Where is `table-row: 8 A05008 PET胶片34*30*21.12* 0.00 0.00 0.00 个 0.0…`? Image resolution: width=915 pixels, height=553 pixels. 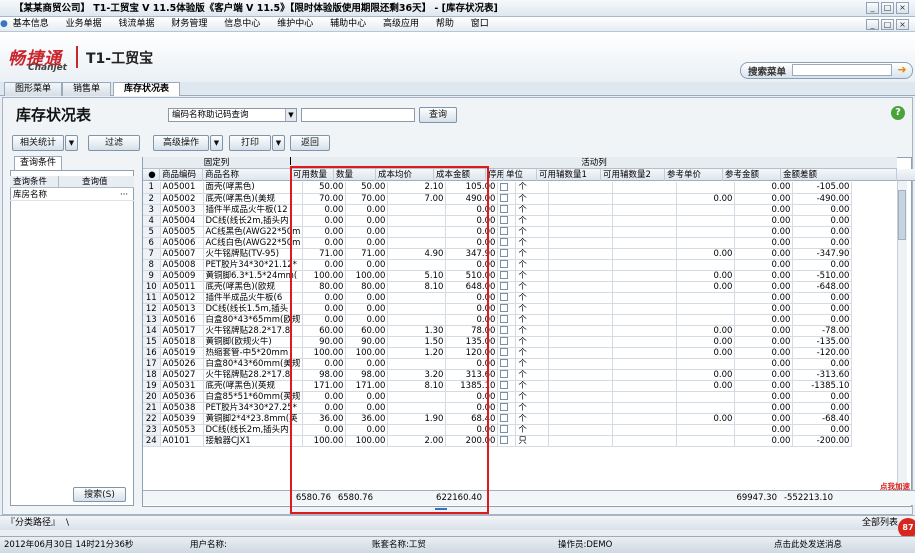 table-row: 8 A05008 PET胶片34*30*21.12* 0.00 0.00 0.00 个 0.0… is located at coordinates (498, 265).